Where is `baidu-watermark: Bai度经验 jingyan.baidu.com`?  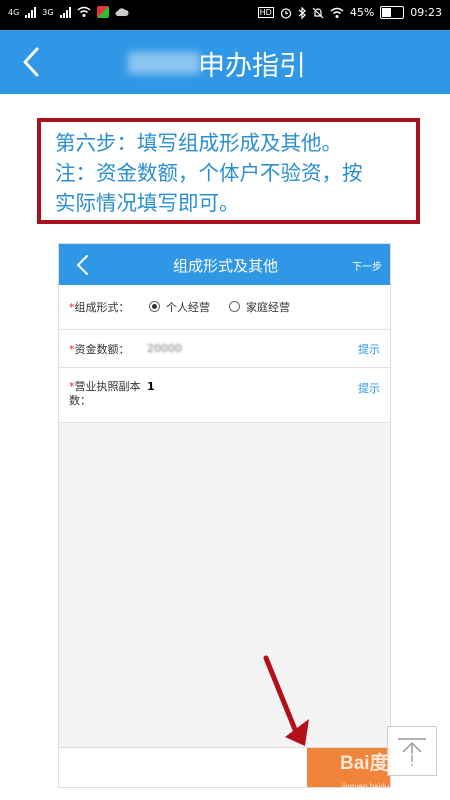
baidu-watermark: Bai度经验 jingyan.baidu.com is located at coordinates (395, 772).